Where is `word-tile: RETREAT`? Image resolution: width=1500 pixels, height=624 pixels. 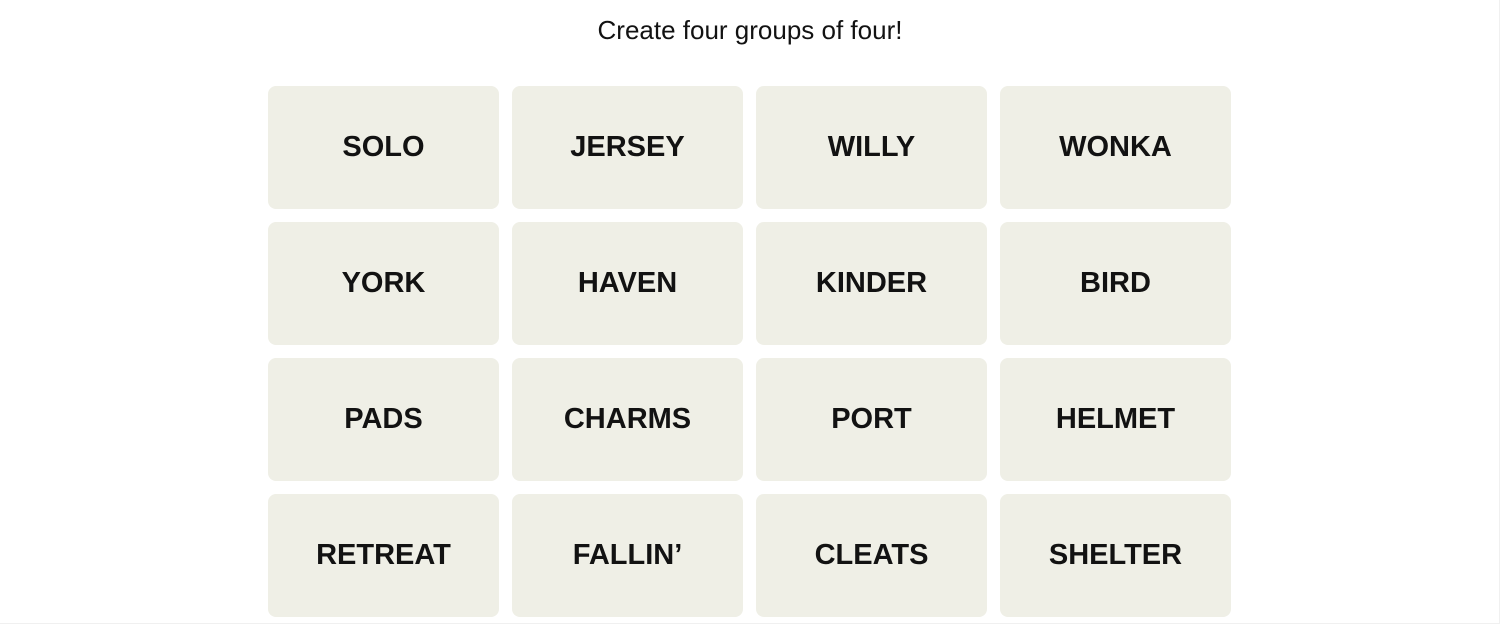 word-tile: RETREAT is located at coordinates (383, 555).